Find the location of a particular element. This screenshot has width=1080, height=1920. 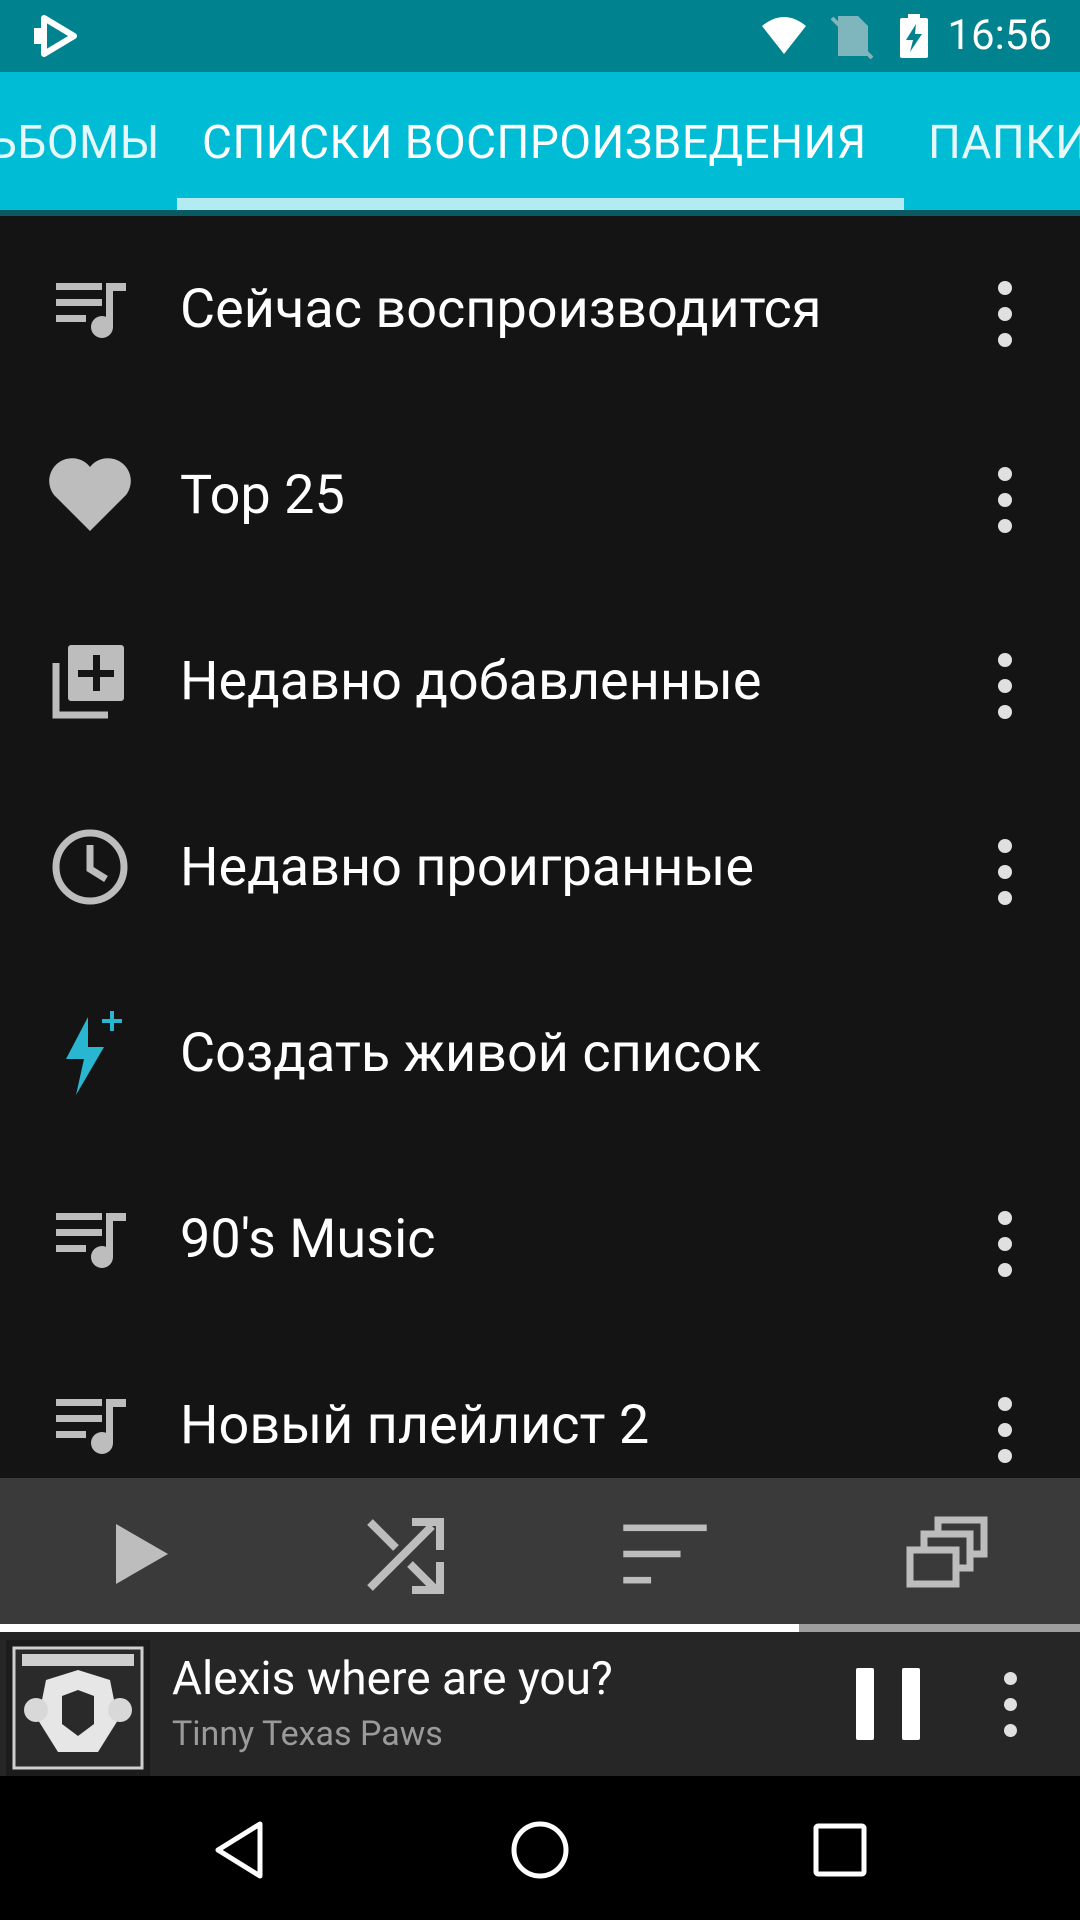

playlist-item-top-25: Top 25 is located at coordinates (540, 495).